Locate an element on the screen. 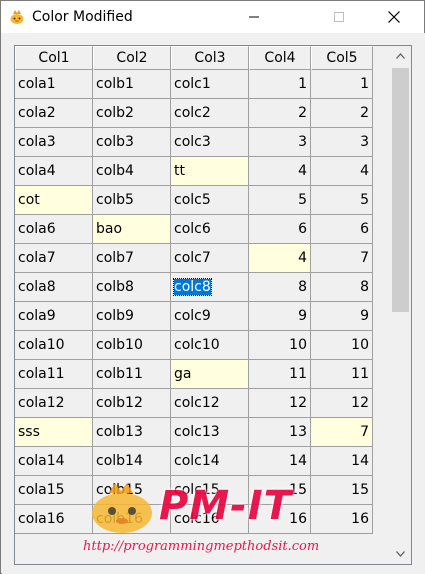 The width and height of the screenshot is (425, 574). table-cell: colb12 is located at coordinates (132, 403).